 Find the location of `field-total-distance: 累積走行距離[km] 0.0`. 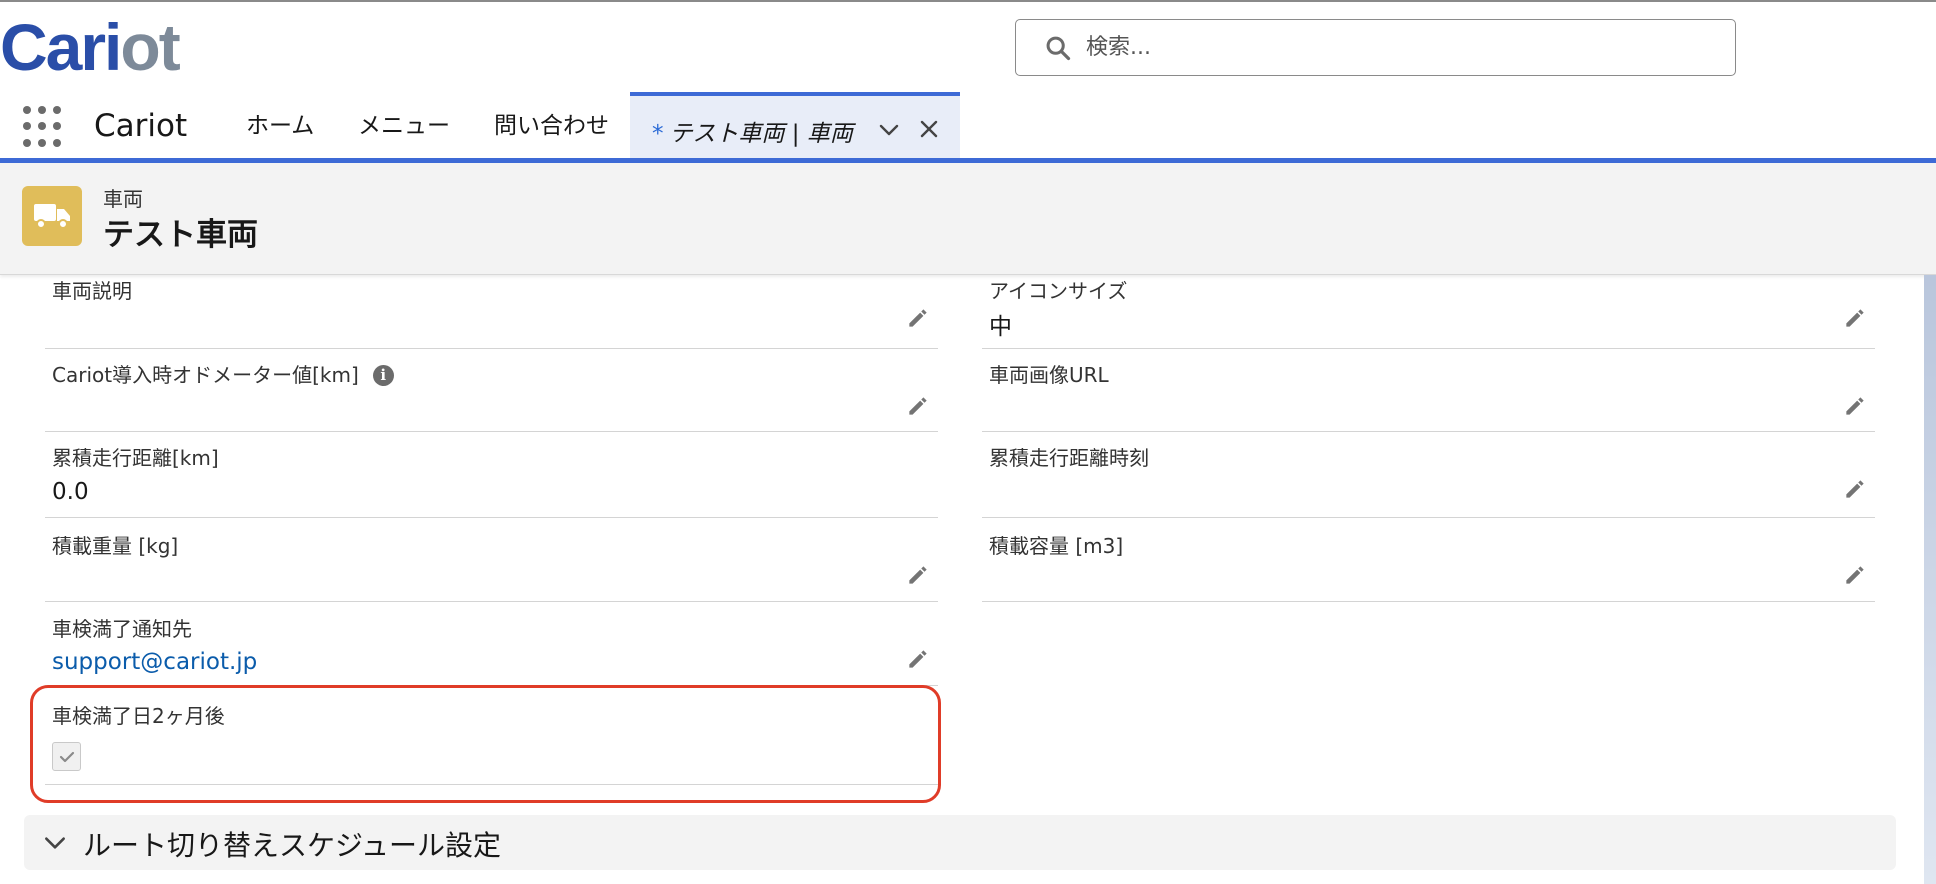

field-total-distance: 累積走行距離[km] 0.0 is located at coordinates (491, 475).